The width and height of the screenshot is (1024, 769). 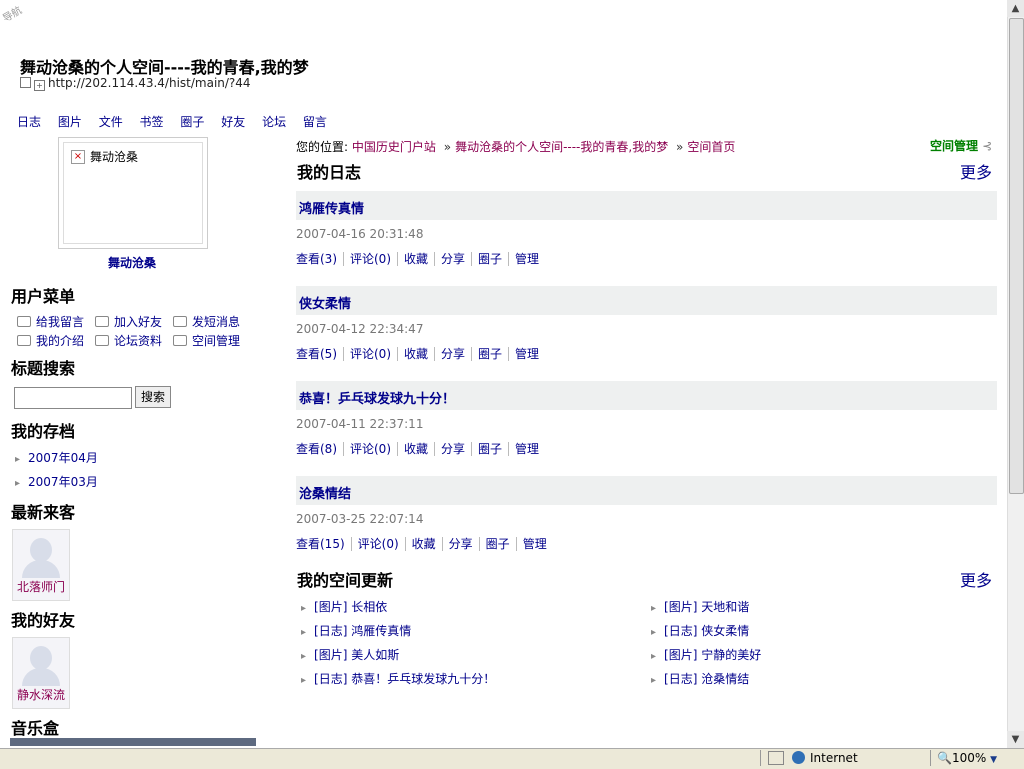 What do you see at coordinates (149, 83) in the screenshot?
I see `space-url: http://202.114.43.4/hist/main/?44` at bounding box center [149, 83].